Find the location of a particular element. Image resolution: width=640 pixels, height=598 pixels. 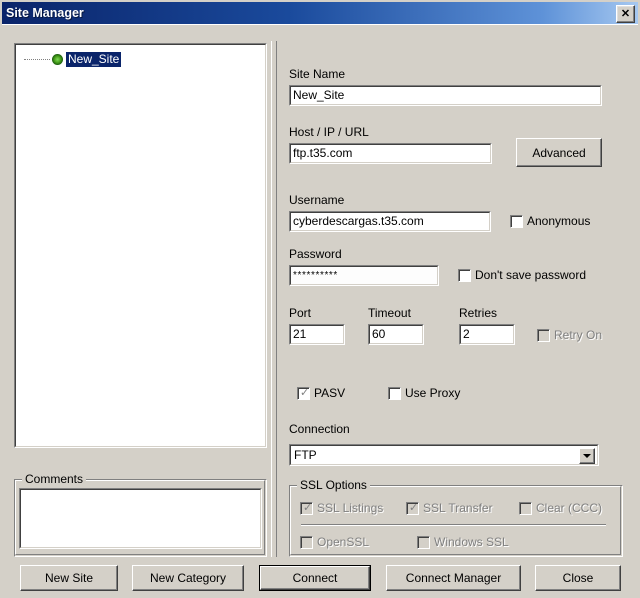

retry-on-checkbox: Retry On is located at coordinates (569, 335).